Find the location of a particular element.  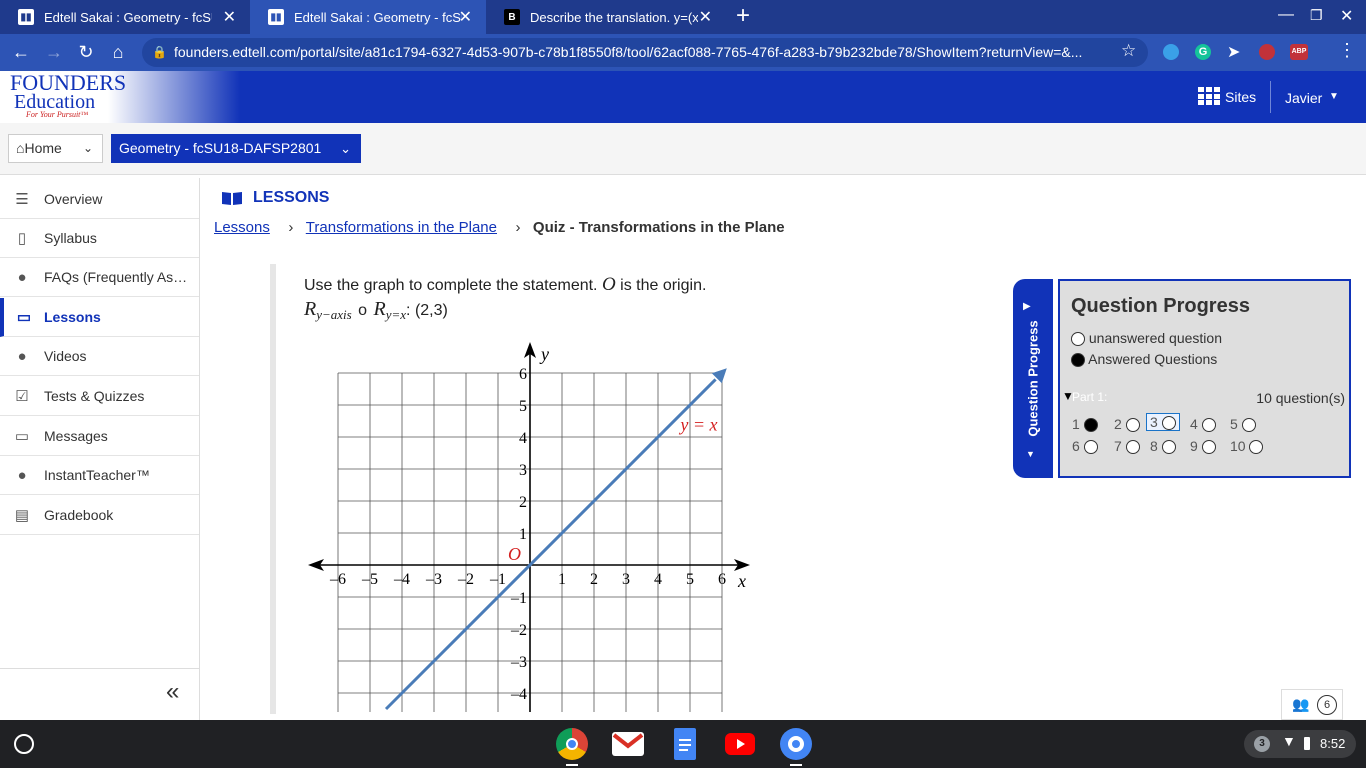

caret-down-icon: ▼ is located at coordinates (1334, 96).